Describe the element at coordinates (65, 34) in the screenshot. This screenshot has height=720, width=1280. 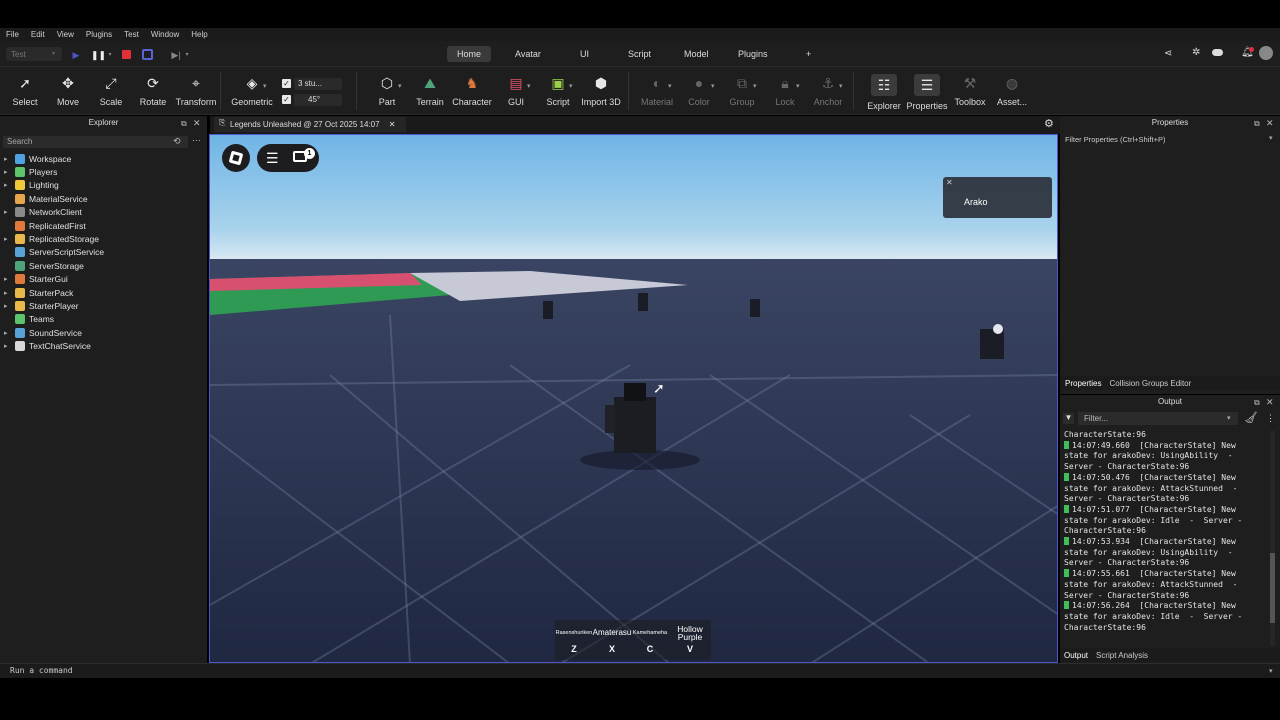
I see `menu-view: View` at that location.